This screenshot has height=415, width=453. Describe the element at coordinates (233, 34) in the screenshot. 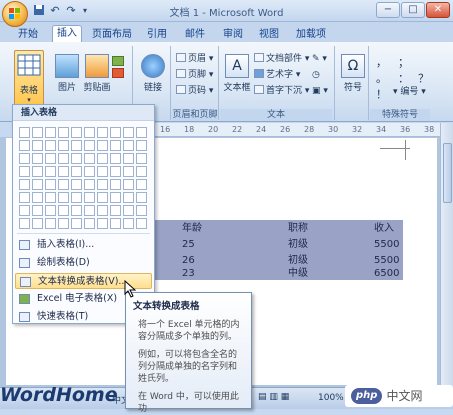

I see `tab-review: 审阅` at that location.